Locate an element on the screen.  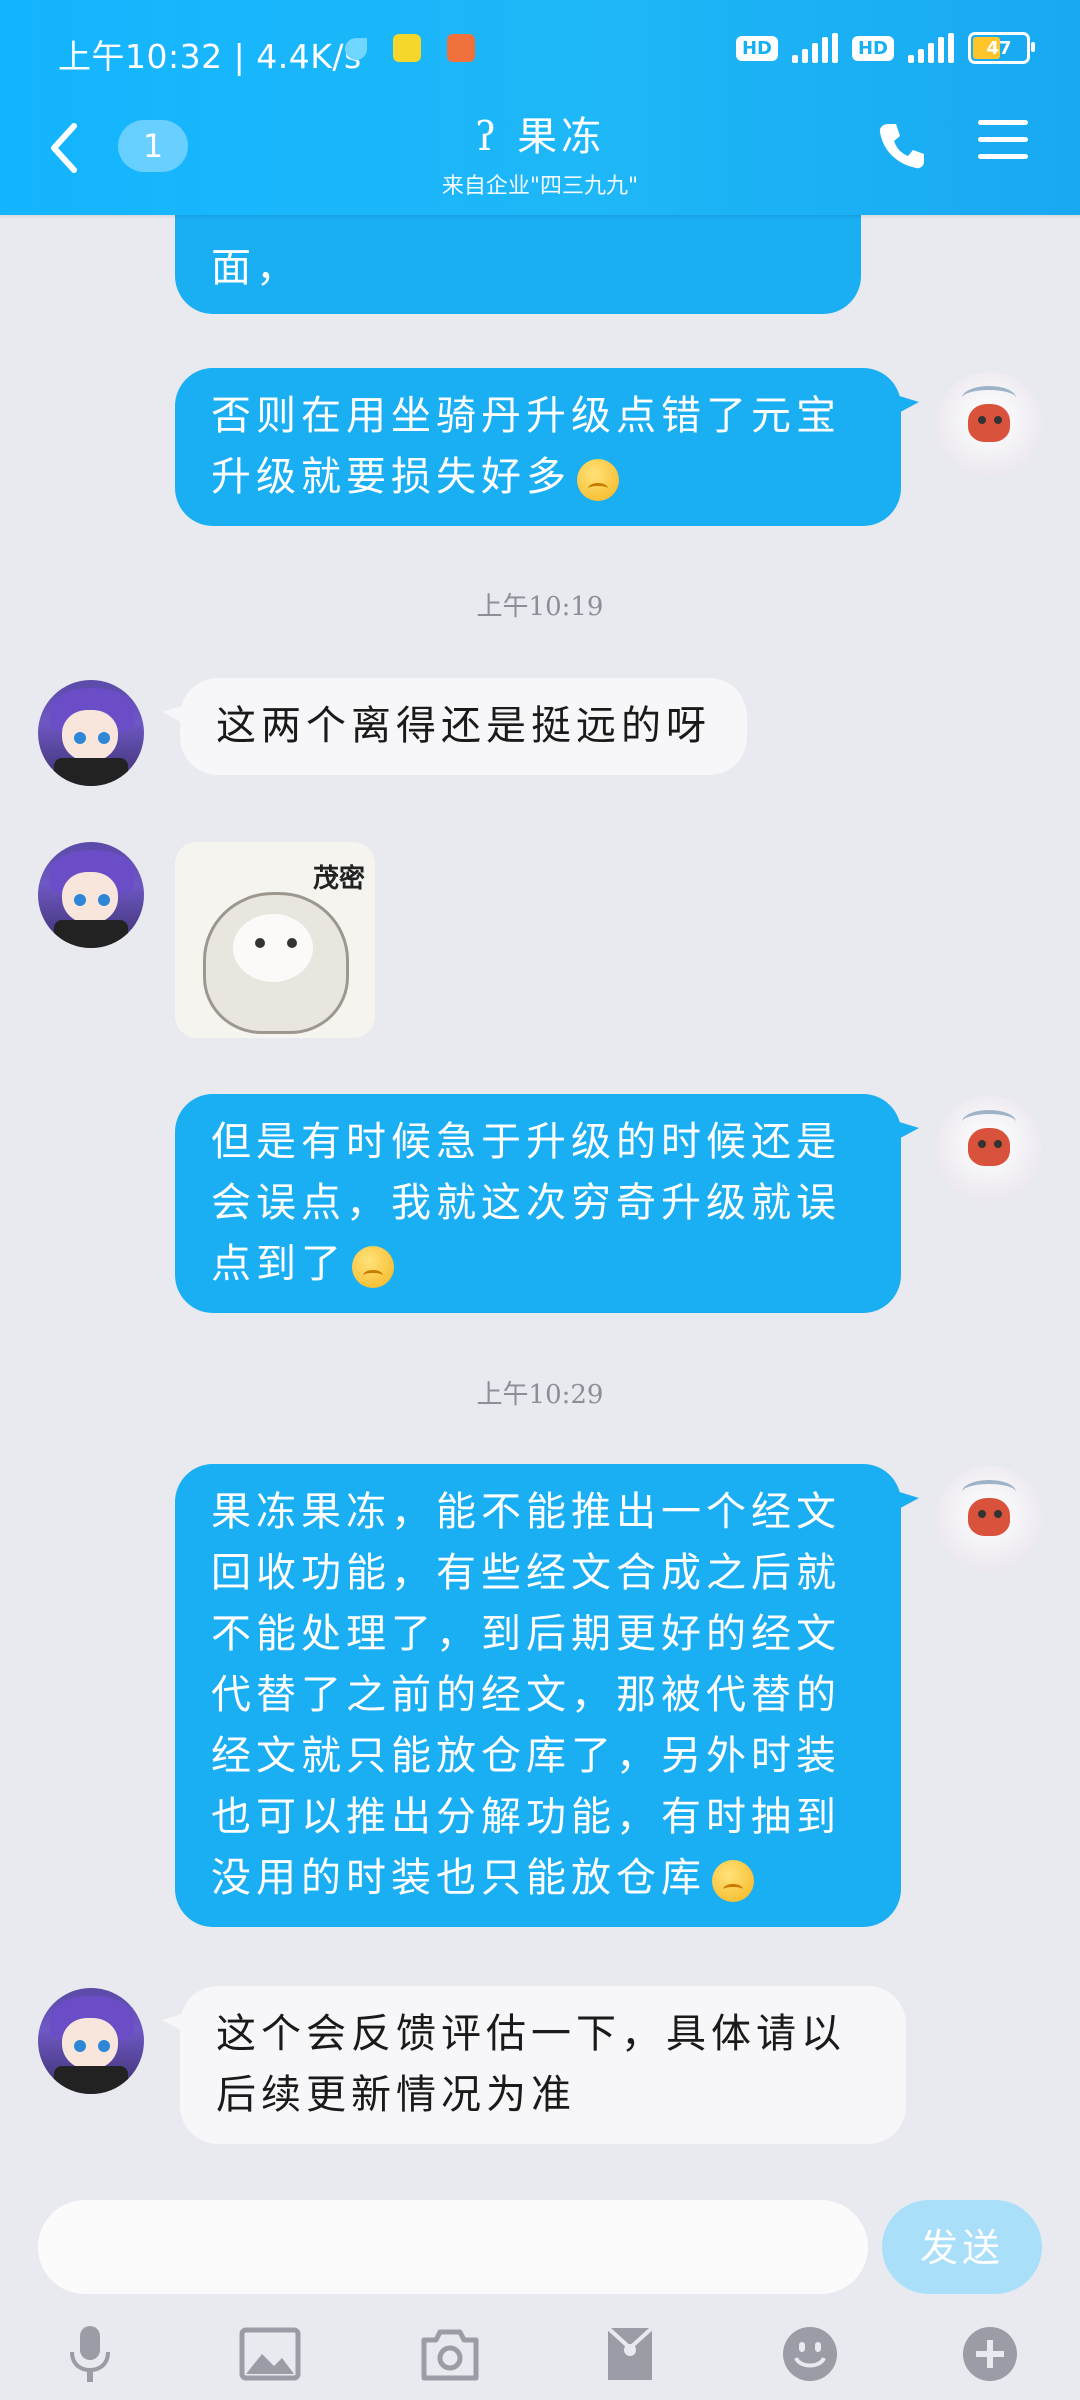
notification-icons is located at coordinates (410, 48).